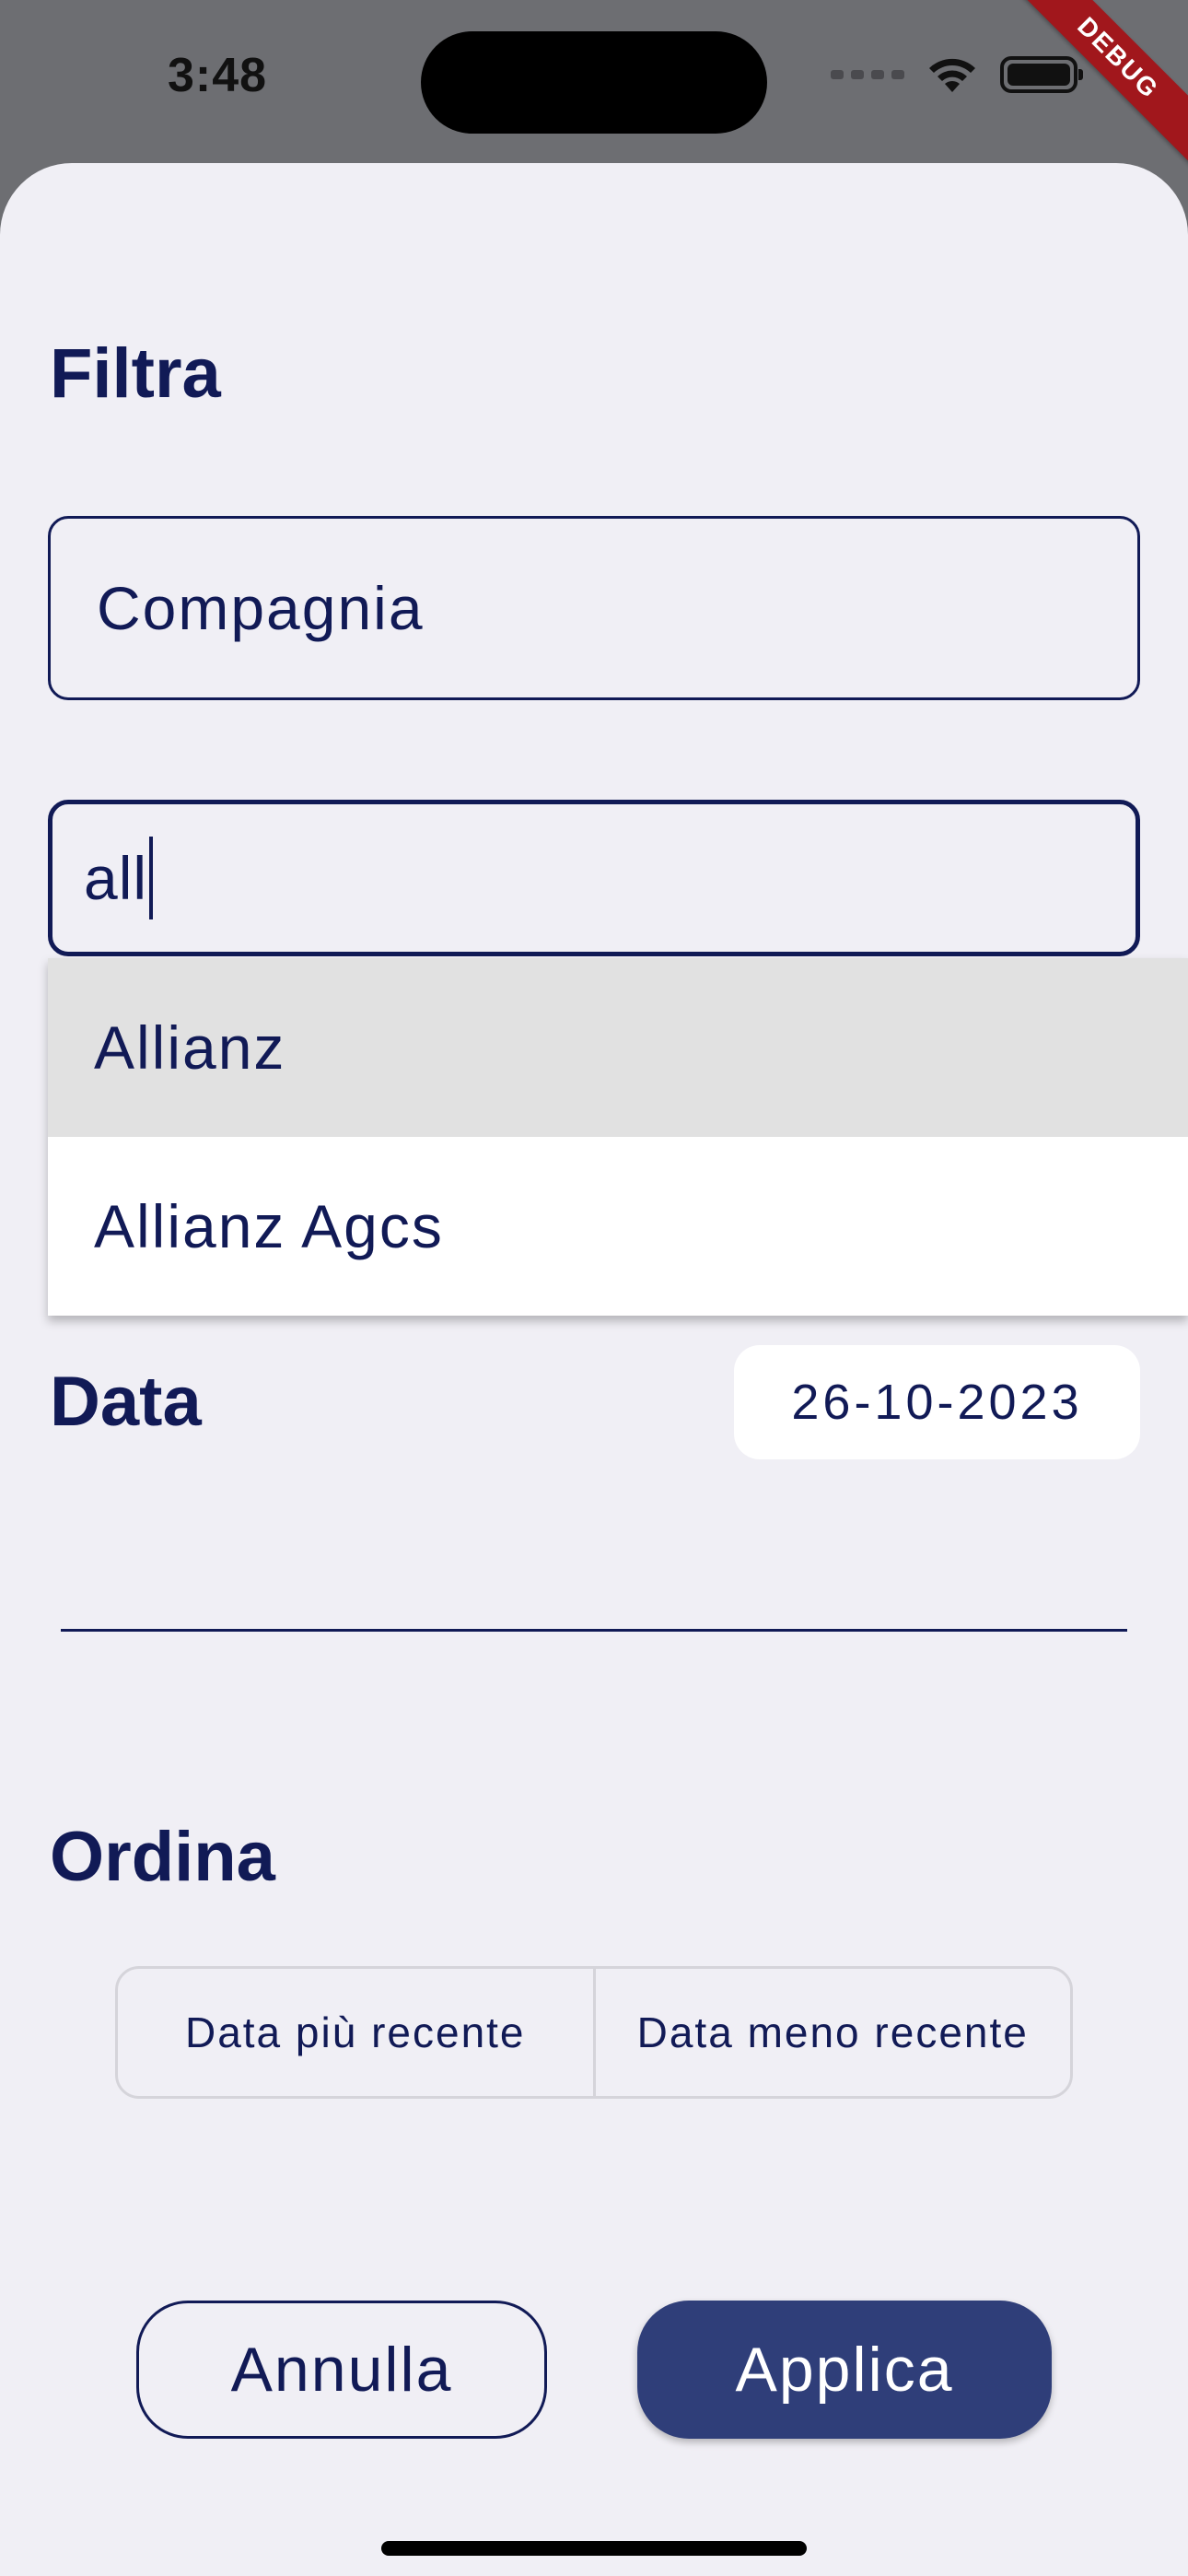  I want to click on date-picker-button: 26-10-2023, so click(937, 1402).